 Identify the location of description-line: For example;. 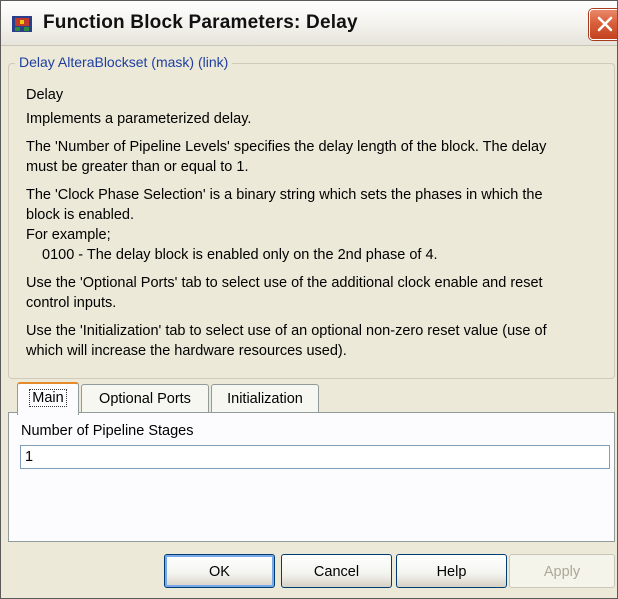
(68, 235).